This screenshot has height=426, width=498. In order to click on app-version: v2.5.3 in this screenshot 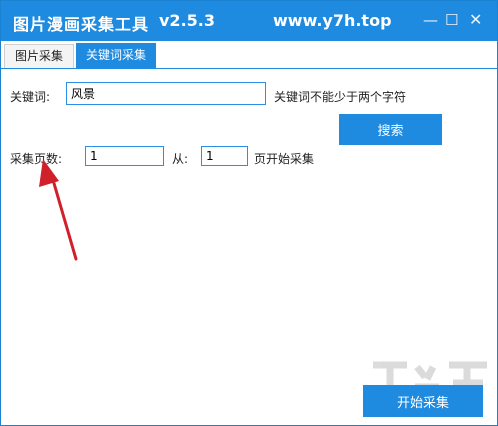, I will do `click(187, 20)`.